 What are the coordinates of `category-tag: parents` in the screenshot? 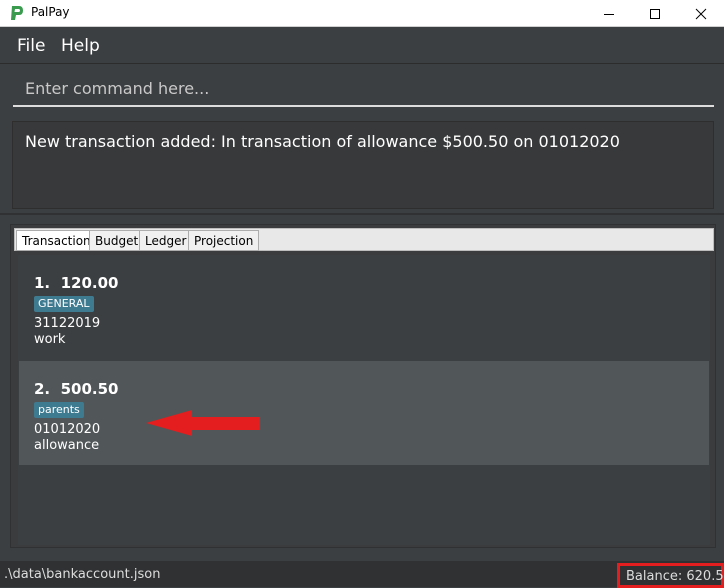 It's located at (59, 410).